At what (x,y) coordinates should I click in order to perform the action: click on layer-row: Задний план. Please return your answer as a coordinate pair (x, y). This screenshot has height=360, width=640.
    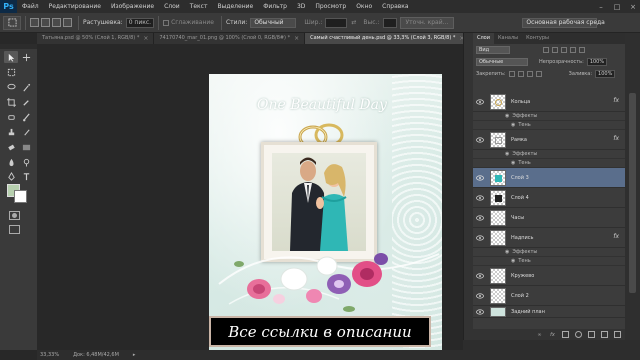
    Looking at the image, I should click on (549, 312).